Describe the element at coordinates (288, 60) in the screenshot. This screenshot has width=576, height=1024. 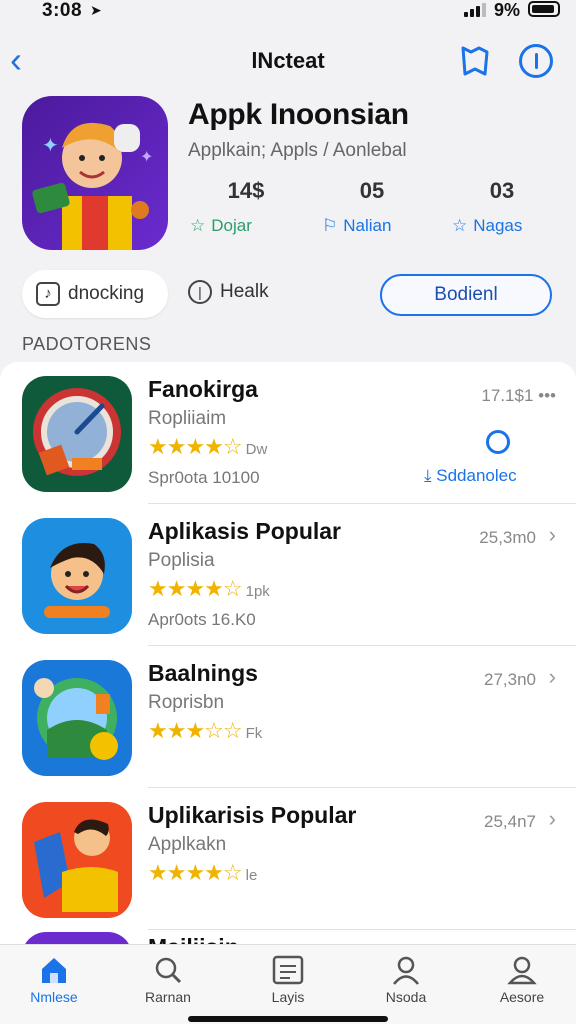
I see `nav-bar: ‹ lNcteat` at that location.